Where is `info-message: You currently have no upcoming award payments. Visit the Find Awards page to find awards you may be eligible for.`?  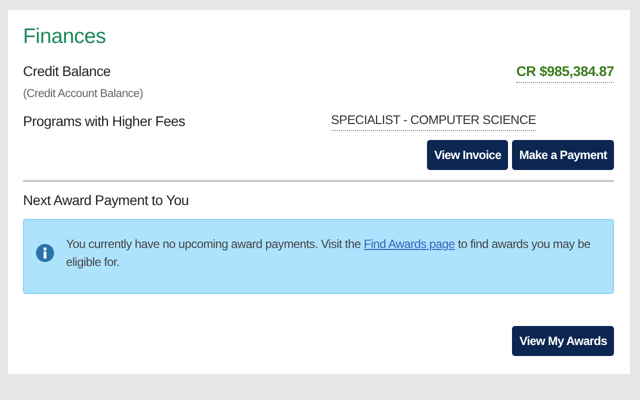 info-message: You currently have no upcoming award payments. Visit the Find Awards page to find awards you may be eligible for. is located at coordinates (329, 254).